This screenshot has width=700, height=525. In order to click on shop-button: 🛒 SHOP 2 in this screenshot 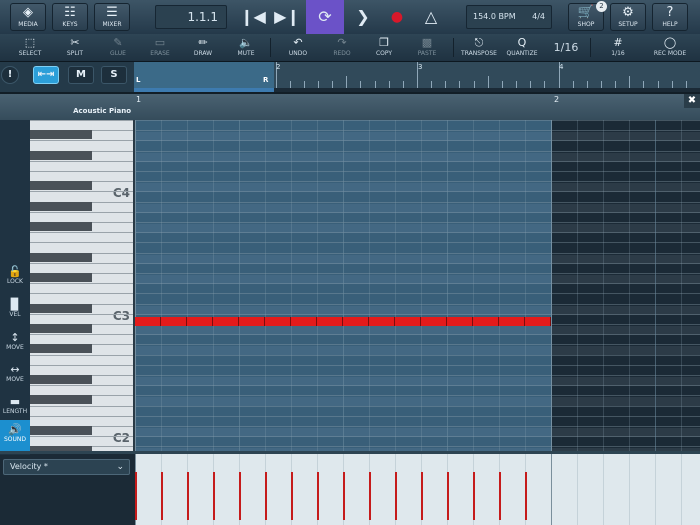, I will do `click(587, 16)`.